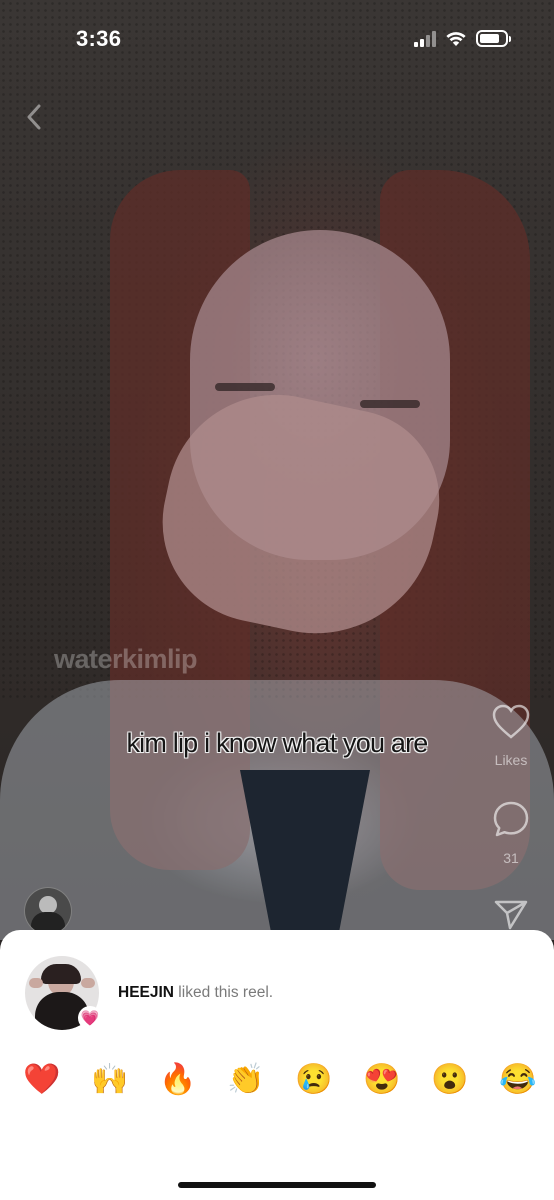  What do you see at coordinates (511, 722) in the screenshot?
I see `heart-icon` at bounding box center [511, 722].